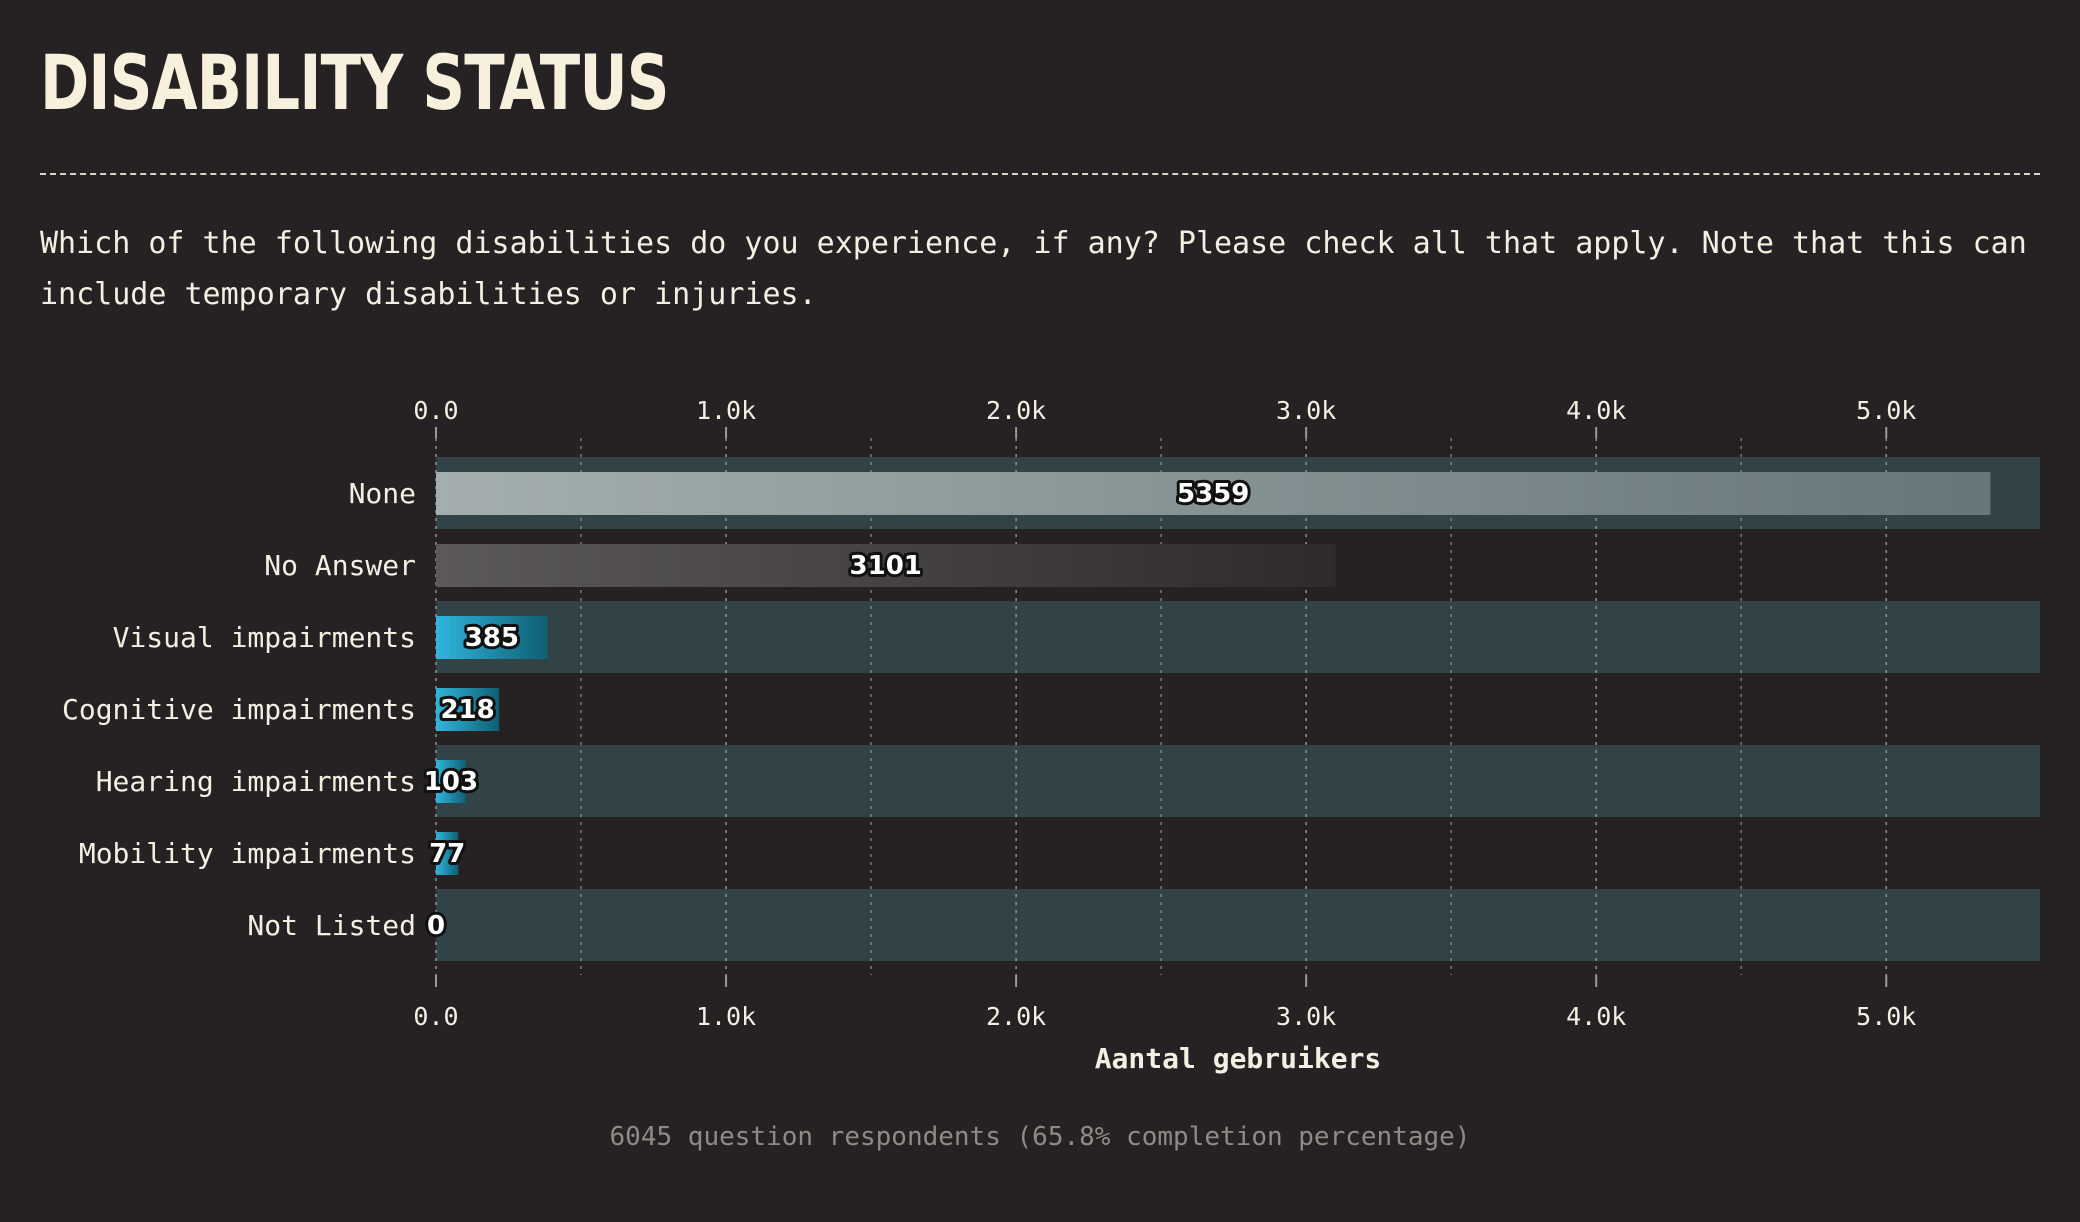  Describe the element at coordinates (382, 493) in the screenshot. I see `category-label: None` at that location.